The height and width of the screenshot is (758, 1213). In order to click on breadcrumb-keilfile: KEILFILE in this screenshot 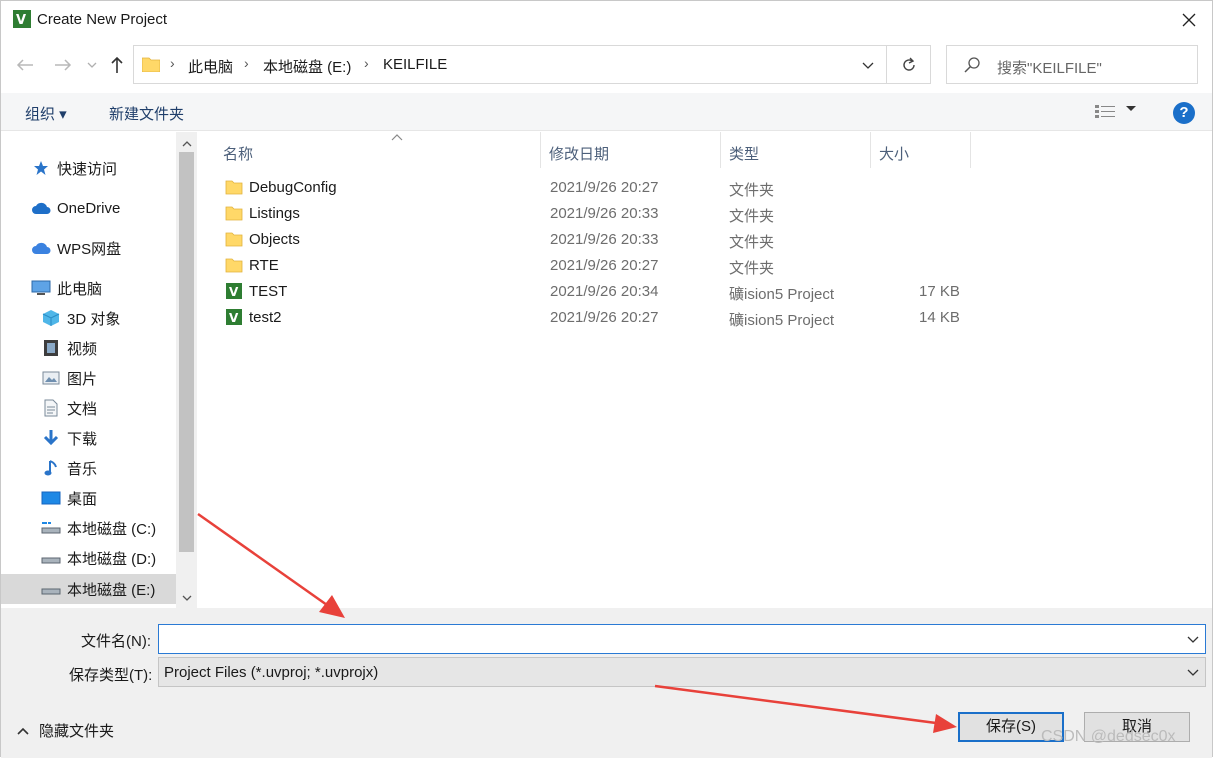, I will do `click(415, 64)`.